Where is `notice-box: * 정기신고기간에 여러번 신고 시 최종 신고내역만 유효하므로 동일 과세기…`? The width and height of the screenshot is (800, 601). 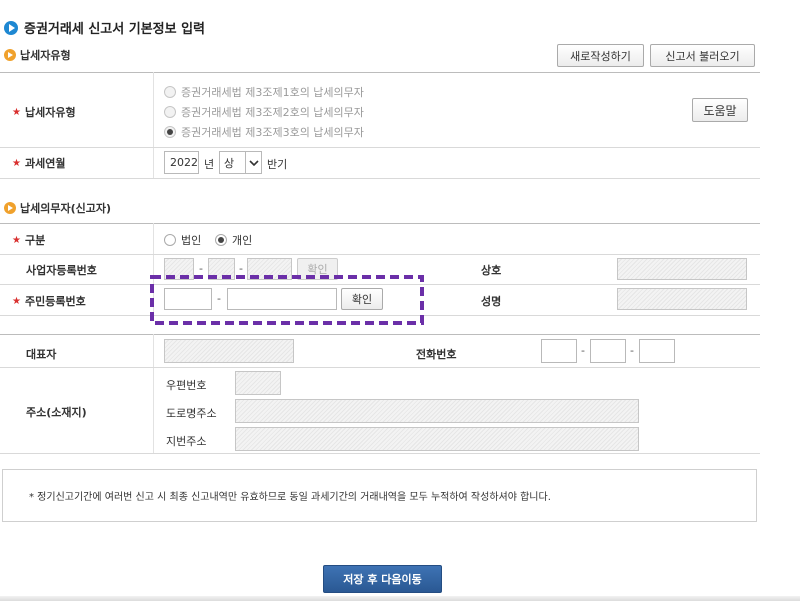
notice-box: * 정기신고기간에 여러번 신고 시 최종 신고내역만 유효하므로 동일 과세기… is located at coordinates (379, 495).